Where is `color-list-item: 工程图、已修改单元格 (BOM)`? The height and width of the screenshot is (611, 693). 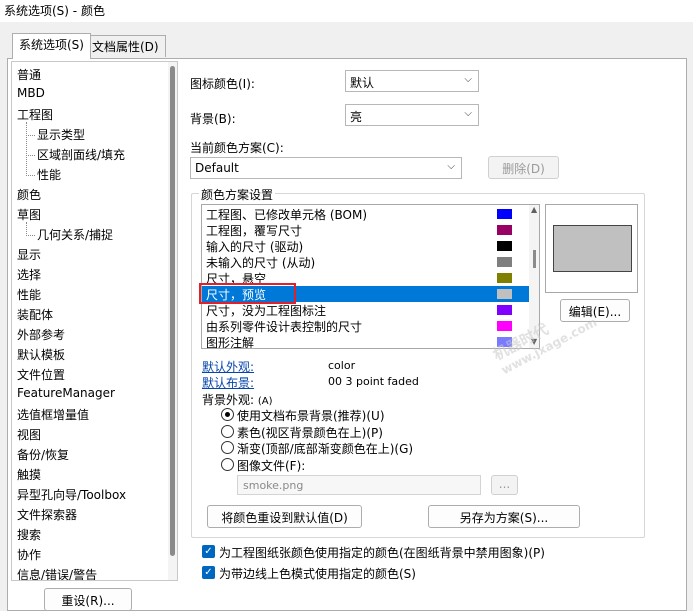 color-list-item: 工程图、已修改单元格 (BOM) is located at coordinates (366, 214).